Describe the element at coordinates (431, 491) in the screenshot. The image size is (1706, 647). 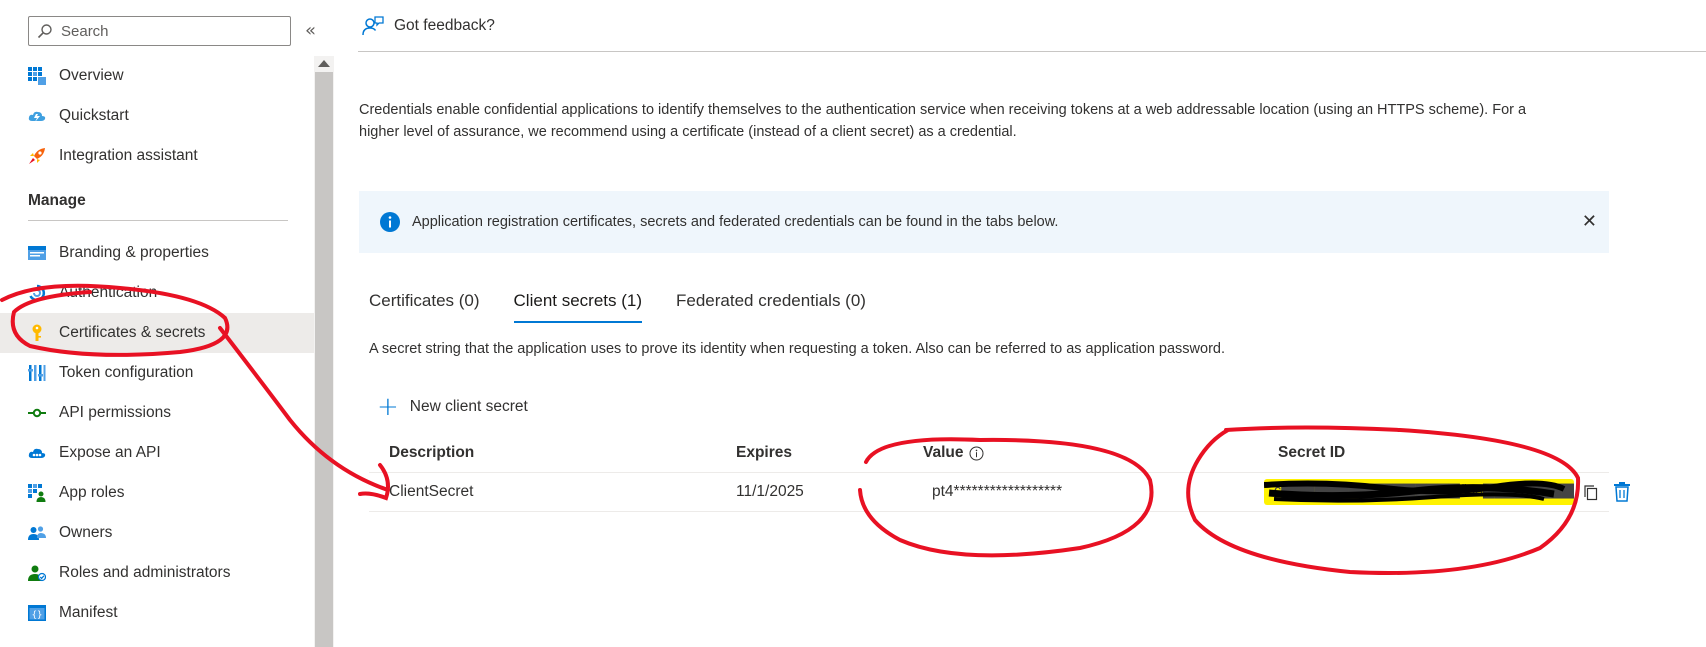
I see `cell-description: ClientSecret` at that location.